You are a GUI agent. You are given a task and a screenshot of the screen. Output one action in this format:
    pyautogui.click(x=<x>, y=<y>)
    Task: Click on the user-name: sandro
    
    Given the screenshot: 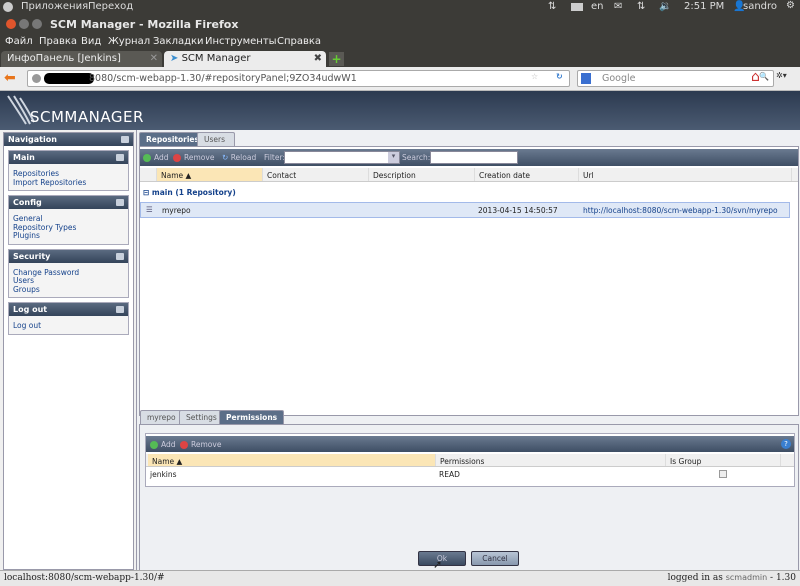 What is the action you would take?
    pyautogui.click(x=760, y=6)
    